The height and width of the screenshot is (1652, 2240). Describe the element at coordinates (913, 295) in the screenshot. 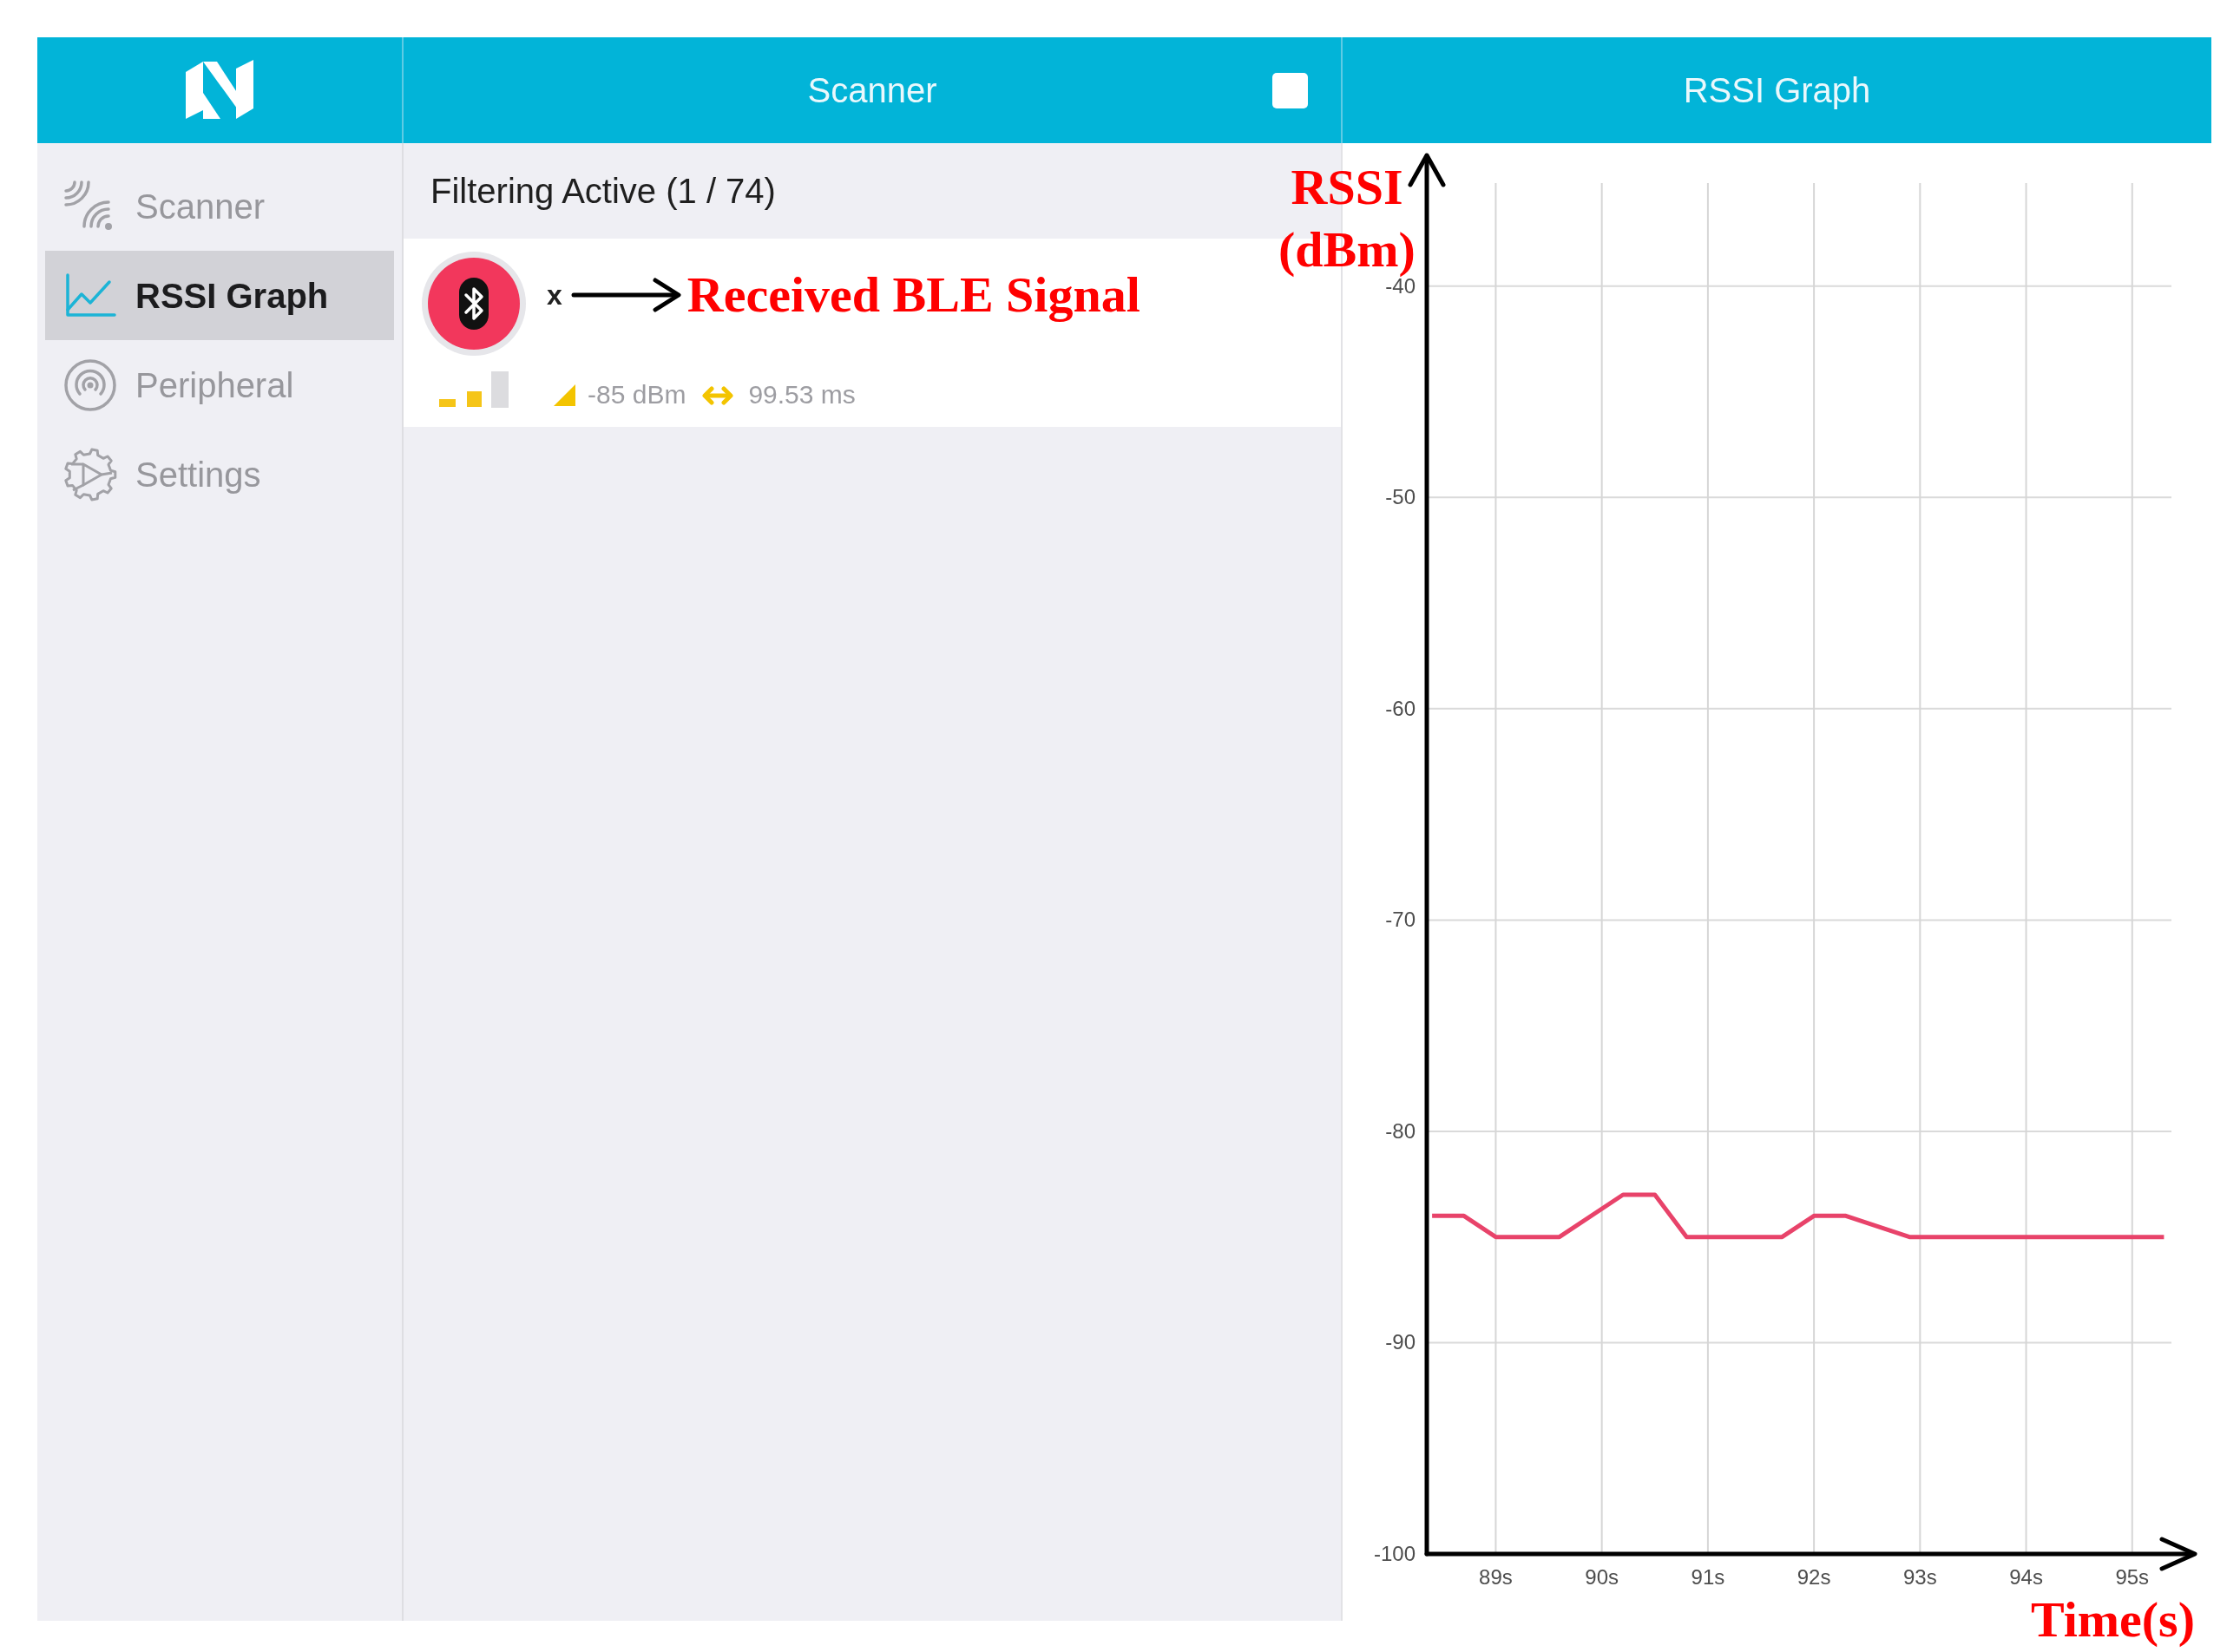

I see `annotation-label: Received BLE Signal` at that location.